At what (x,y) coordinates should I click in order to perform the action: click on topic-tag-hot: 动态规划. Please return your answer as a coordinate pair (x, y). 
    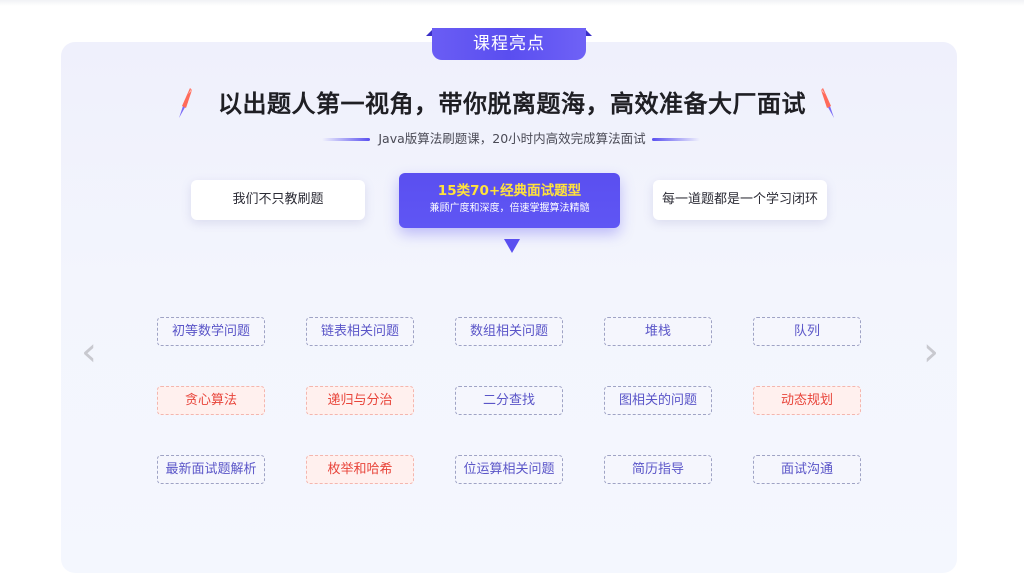
    Looking at the image, I should click on (807, 400).